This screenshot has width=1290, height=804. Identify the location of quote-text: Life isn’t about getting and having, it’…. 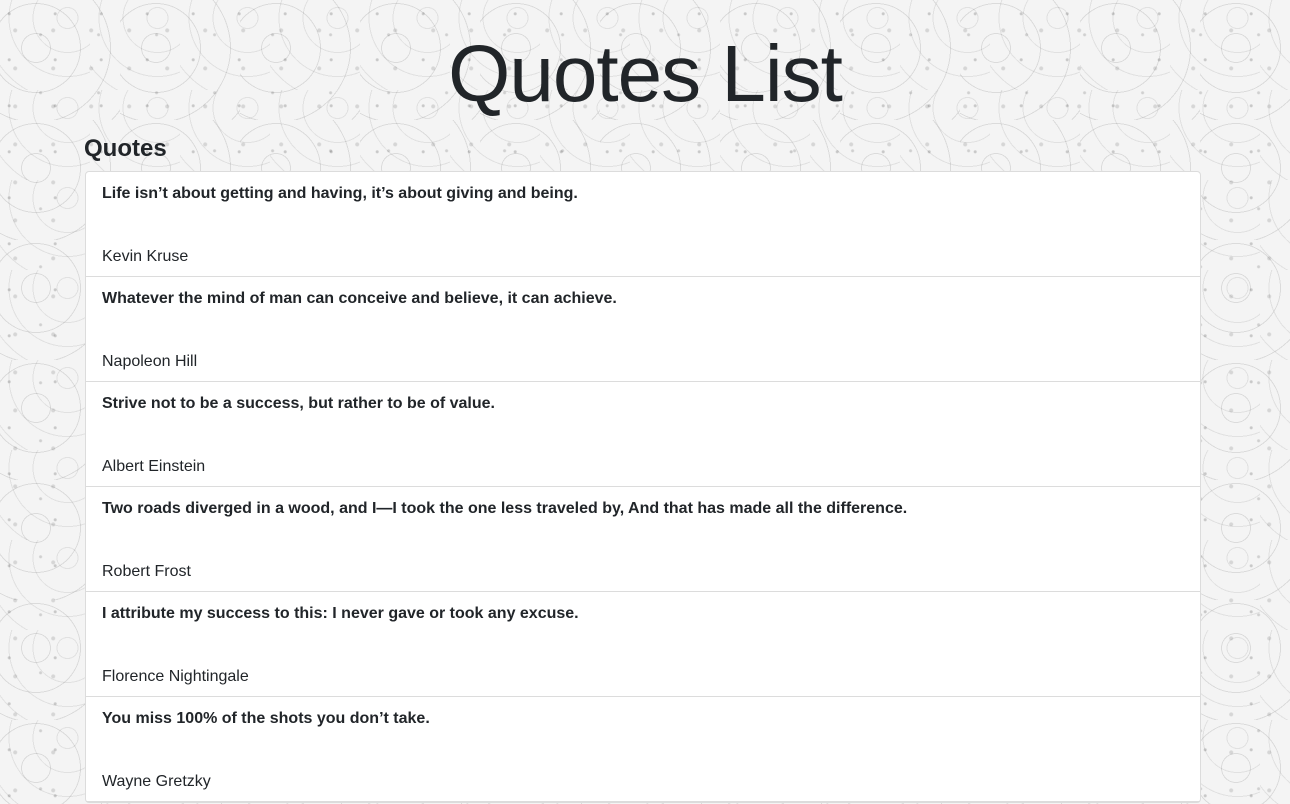
(340, 193).